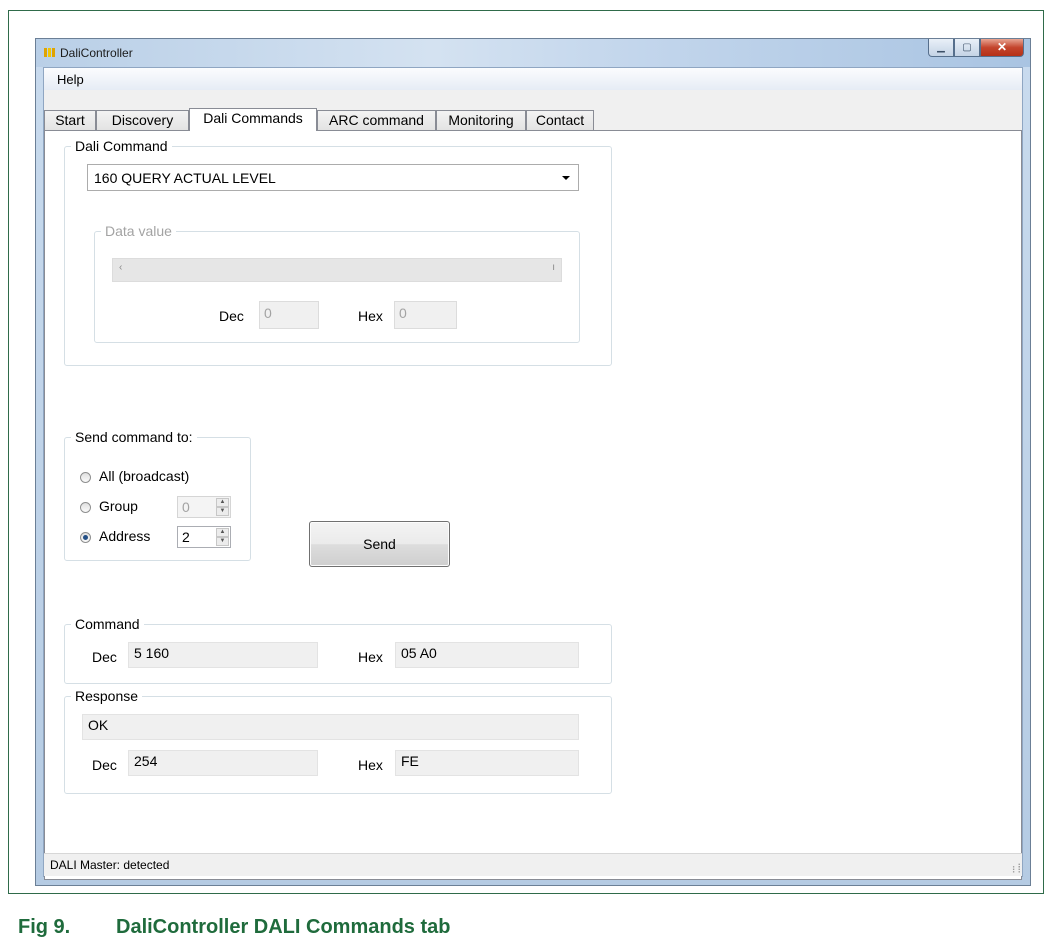  I want to click on tab-start: Start, so click(70, 120).